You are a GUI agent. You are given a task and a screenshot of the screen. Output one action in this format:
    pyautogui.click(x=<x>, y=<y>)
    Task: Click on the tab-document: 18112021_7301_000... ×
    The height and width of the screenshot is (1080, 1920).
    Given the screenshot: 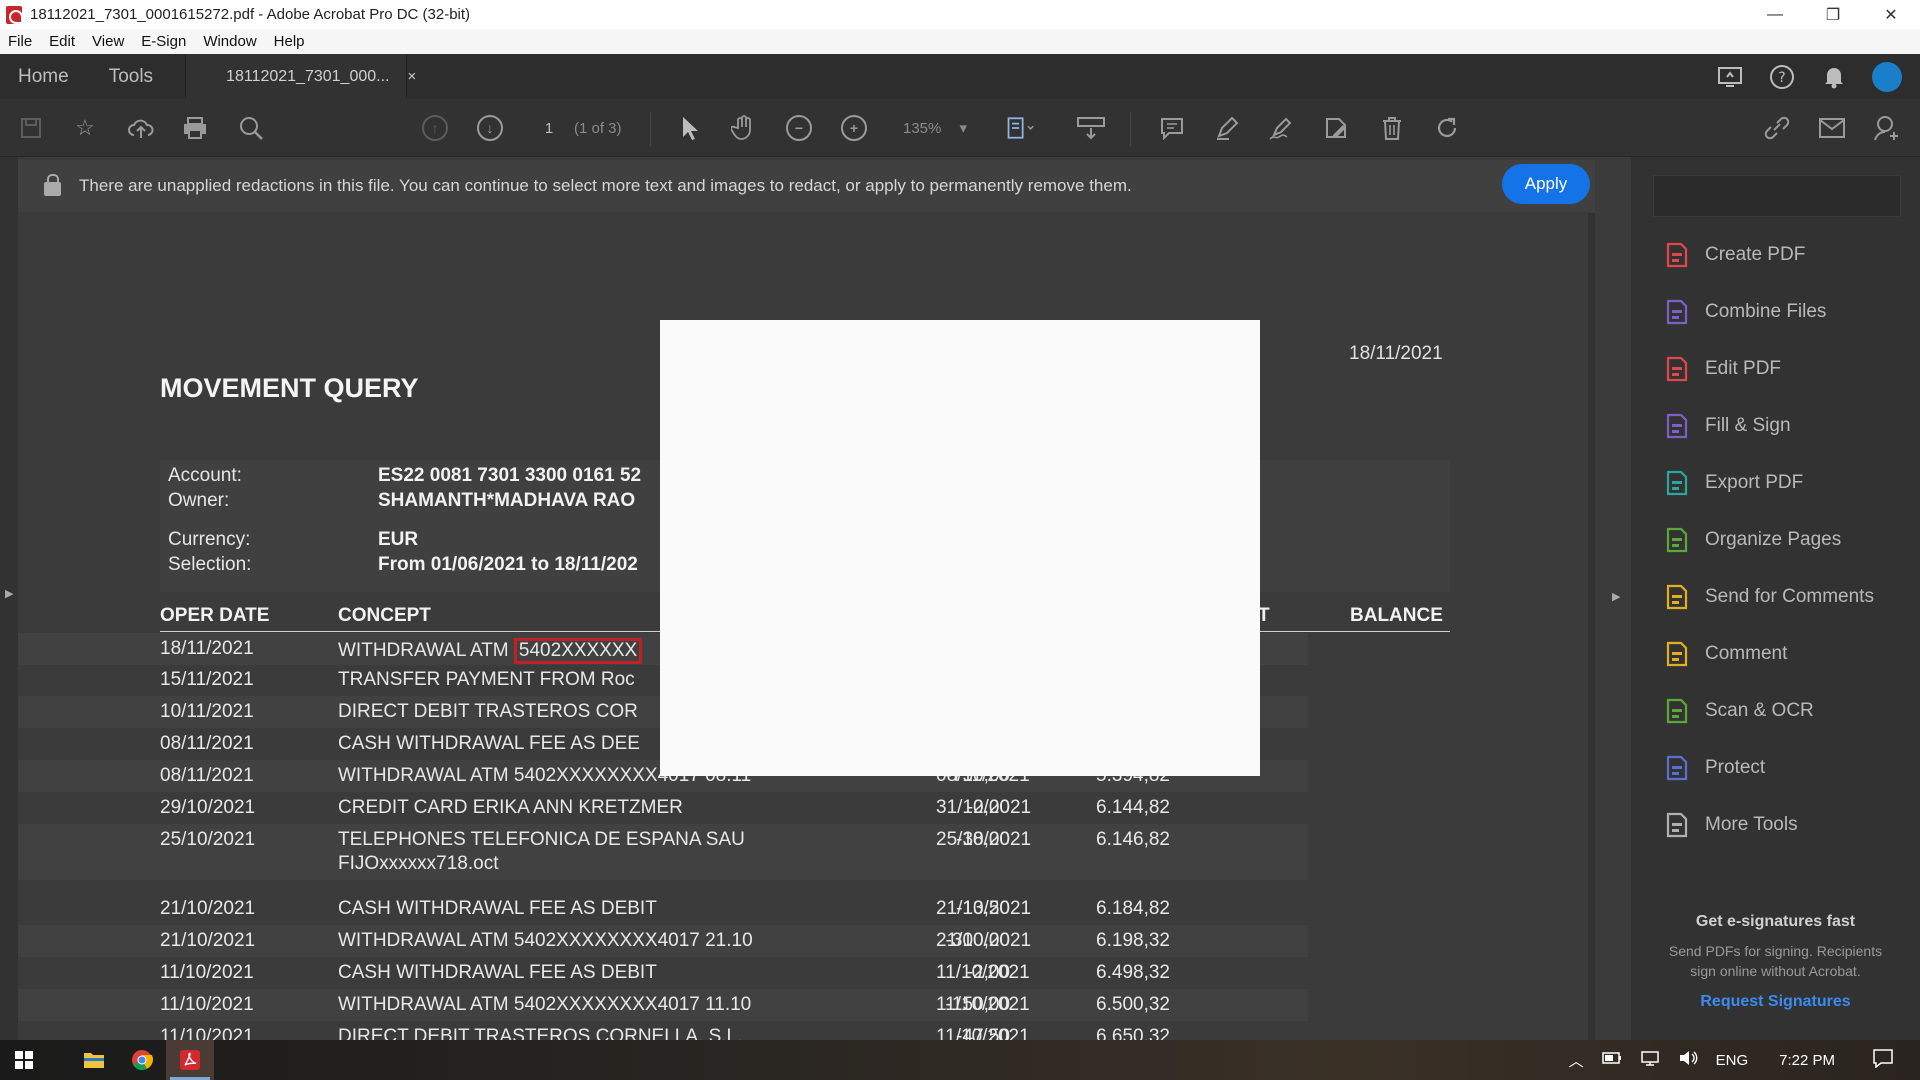 What is the action you would take?
    pyautogui.click(x=300, y=76)
    